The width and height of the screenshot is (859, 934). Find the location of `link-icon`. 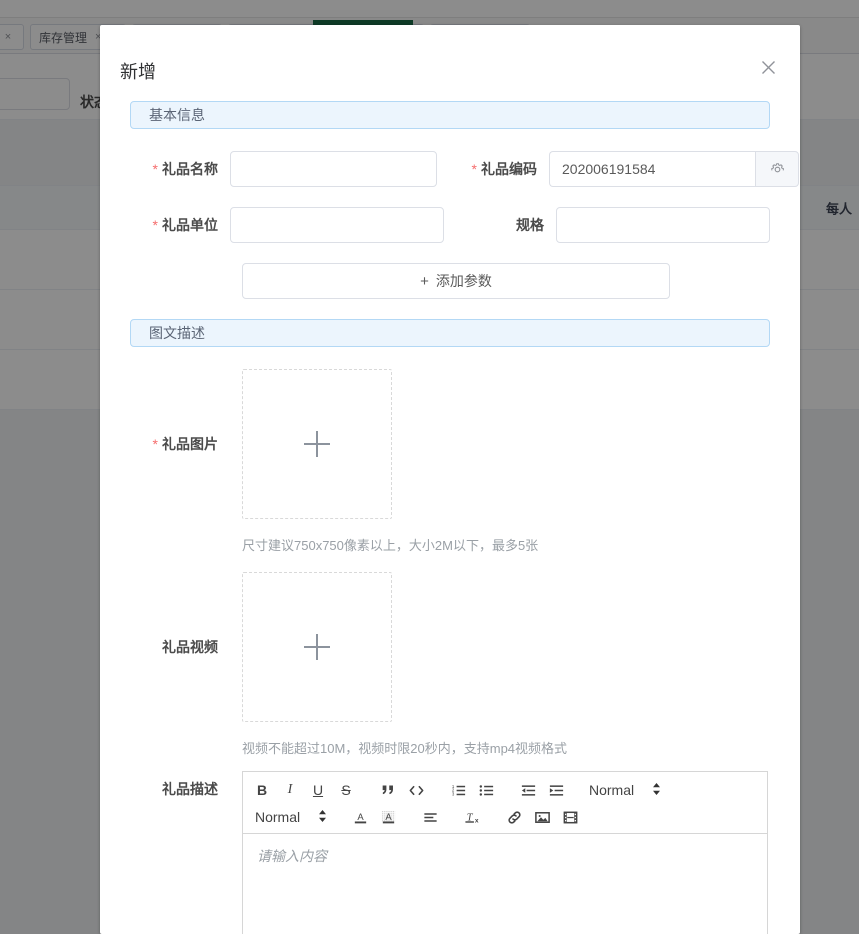

link-icon is located at coordinates (514, 817).